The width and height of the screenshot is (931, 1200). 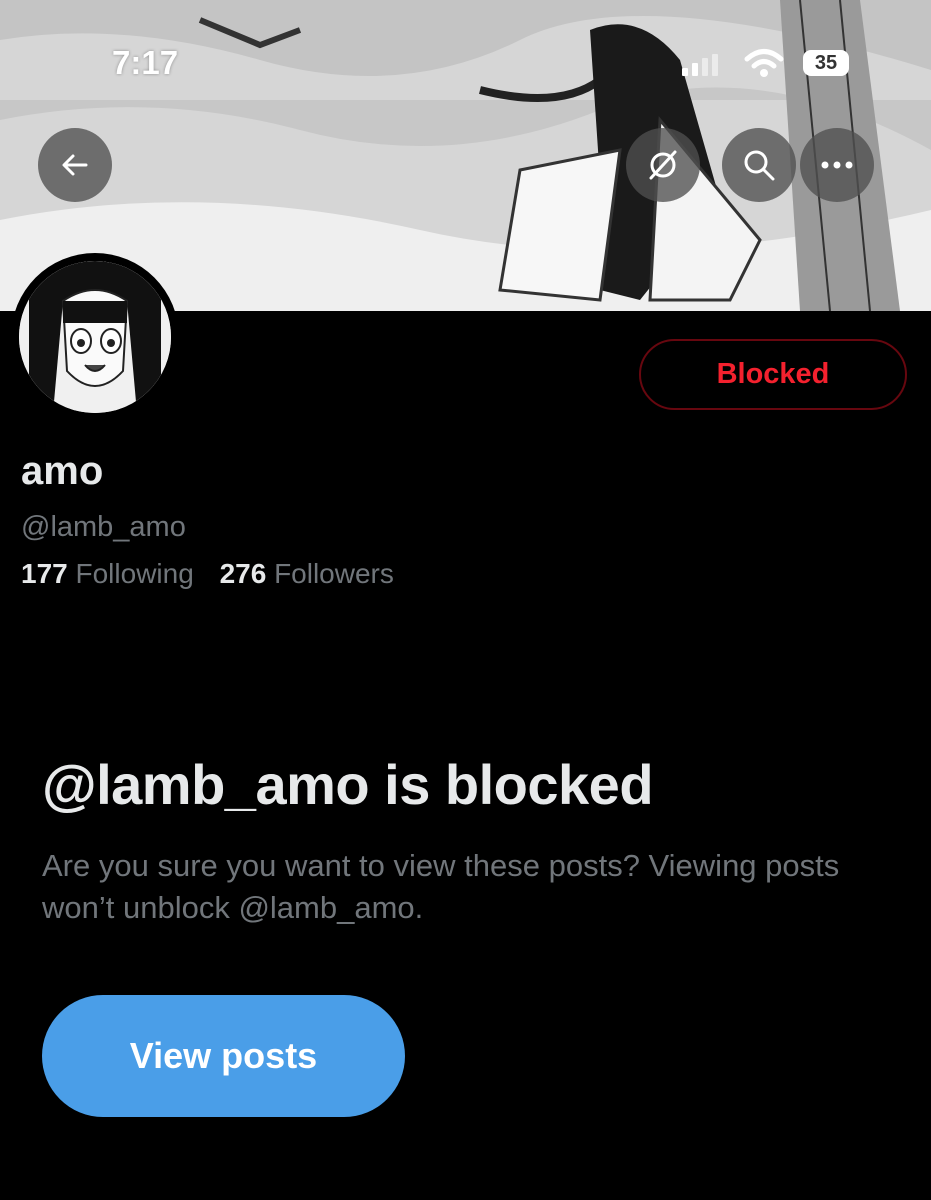 I want to click on status-time: 7:17, so click(x=145, y=62).